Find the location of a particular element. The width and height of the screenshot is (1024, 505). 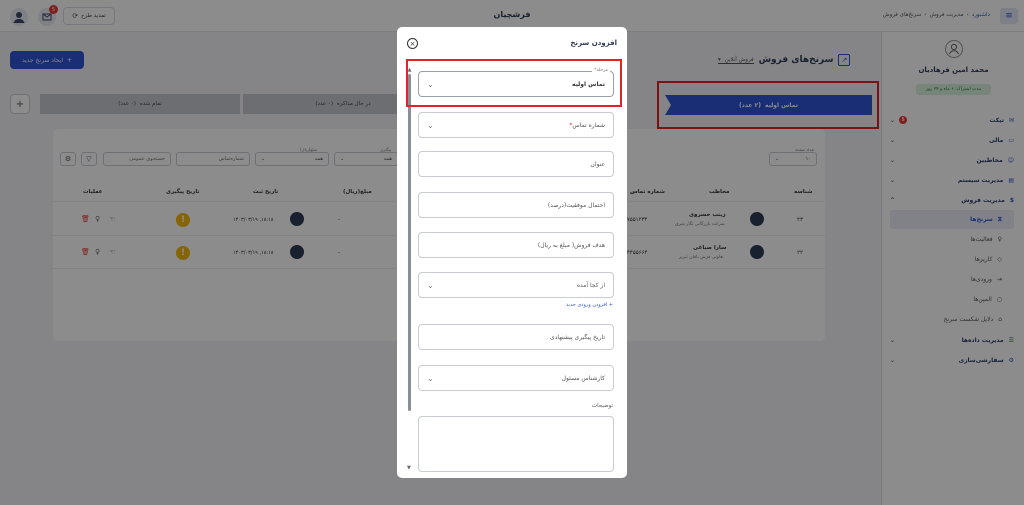

title-input-placeholder: عنوان is located at coordinates (597, 164).